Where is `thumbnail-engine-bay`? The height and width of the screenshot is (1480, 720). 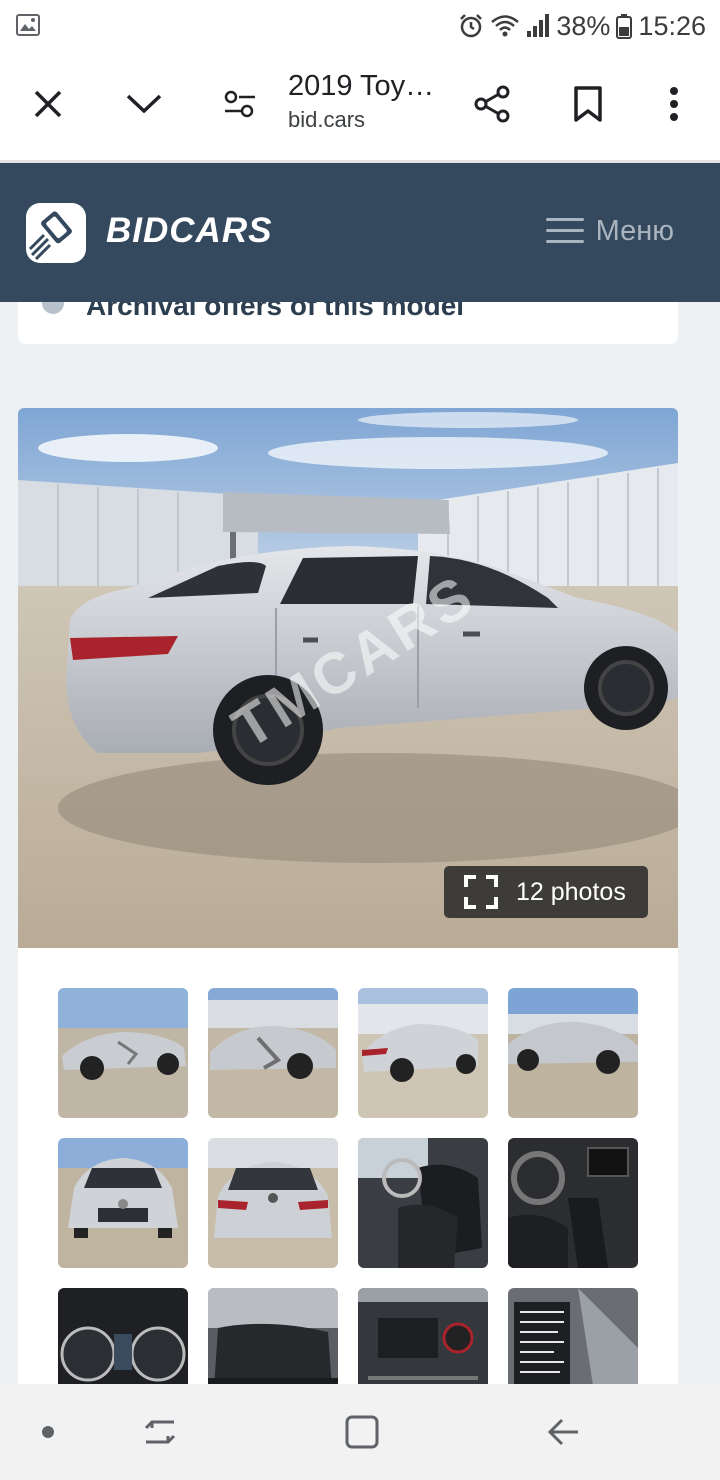
thumbnail-engine-bay is located at coordinates (423, 1336).